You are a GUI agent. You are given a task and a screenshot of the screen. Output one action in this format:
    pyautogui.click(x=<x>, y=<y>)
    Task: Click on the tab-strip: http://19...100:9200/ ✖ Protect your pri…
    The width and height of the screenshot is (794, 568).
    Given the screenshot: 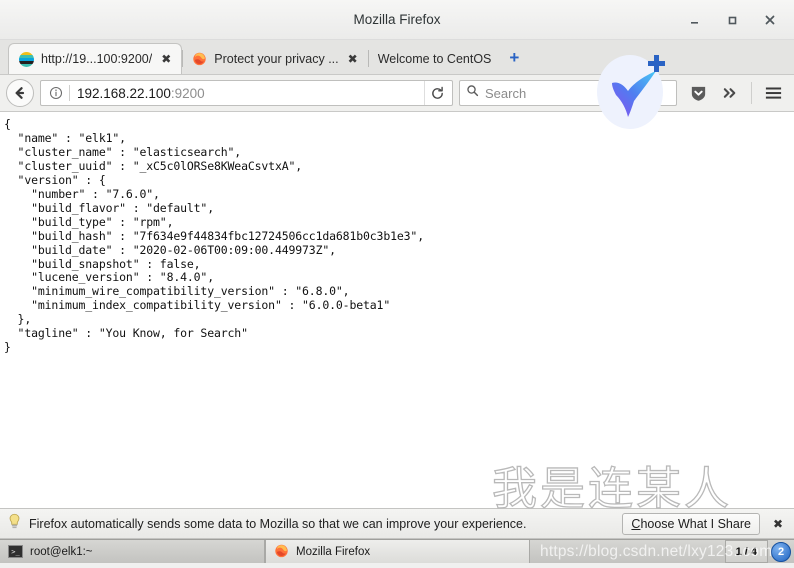 What is the action you would take?
    pyautogui.click(x=397, y=57)
    